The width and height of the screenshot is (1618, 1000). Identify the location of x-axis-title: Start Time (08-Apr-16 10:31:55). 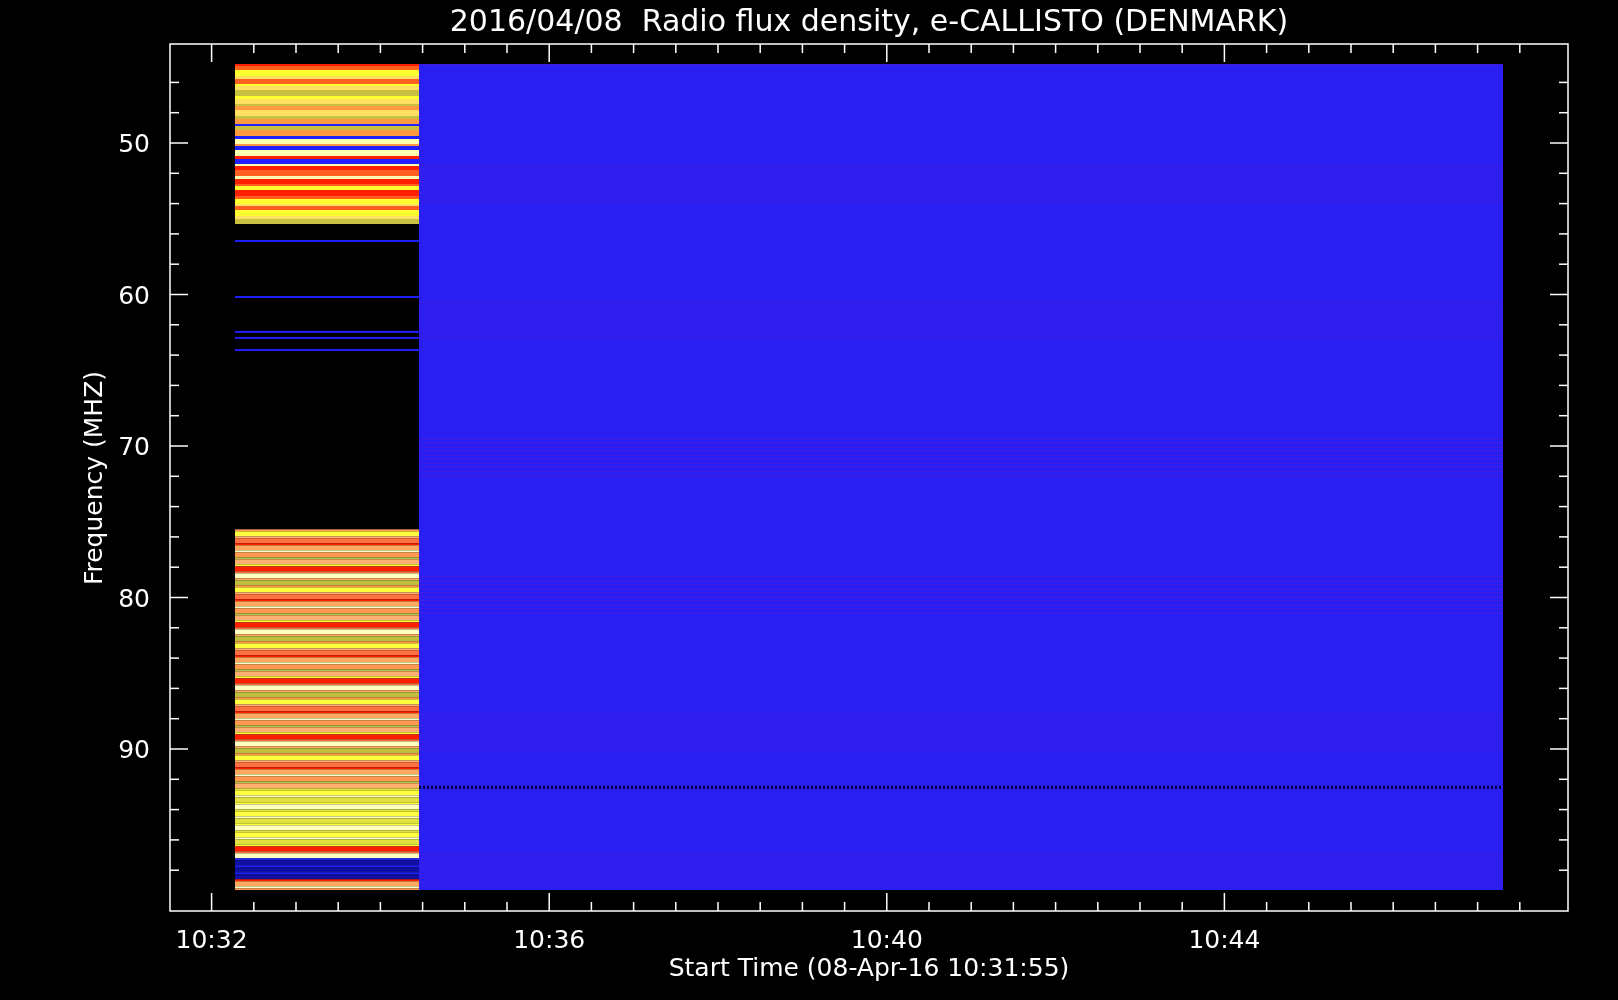
(869, 967).